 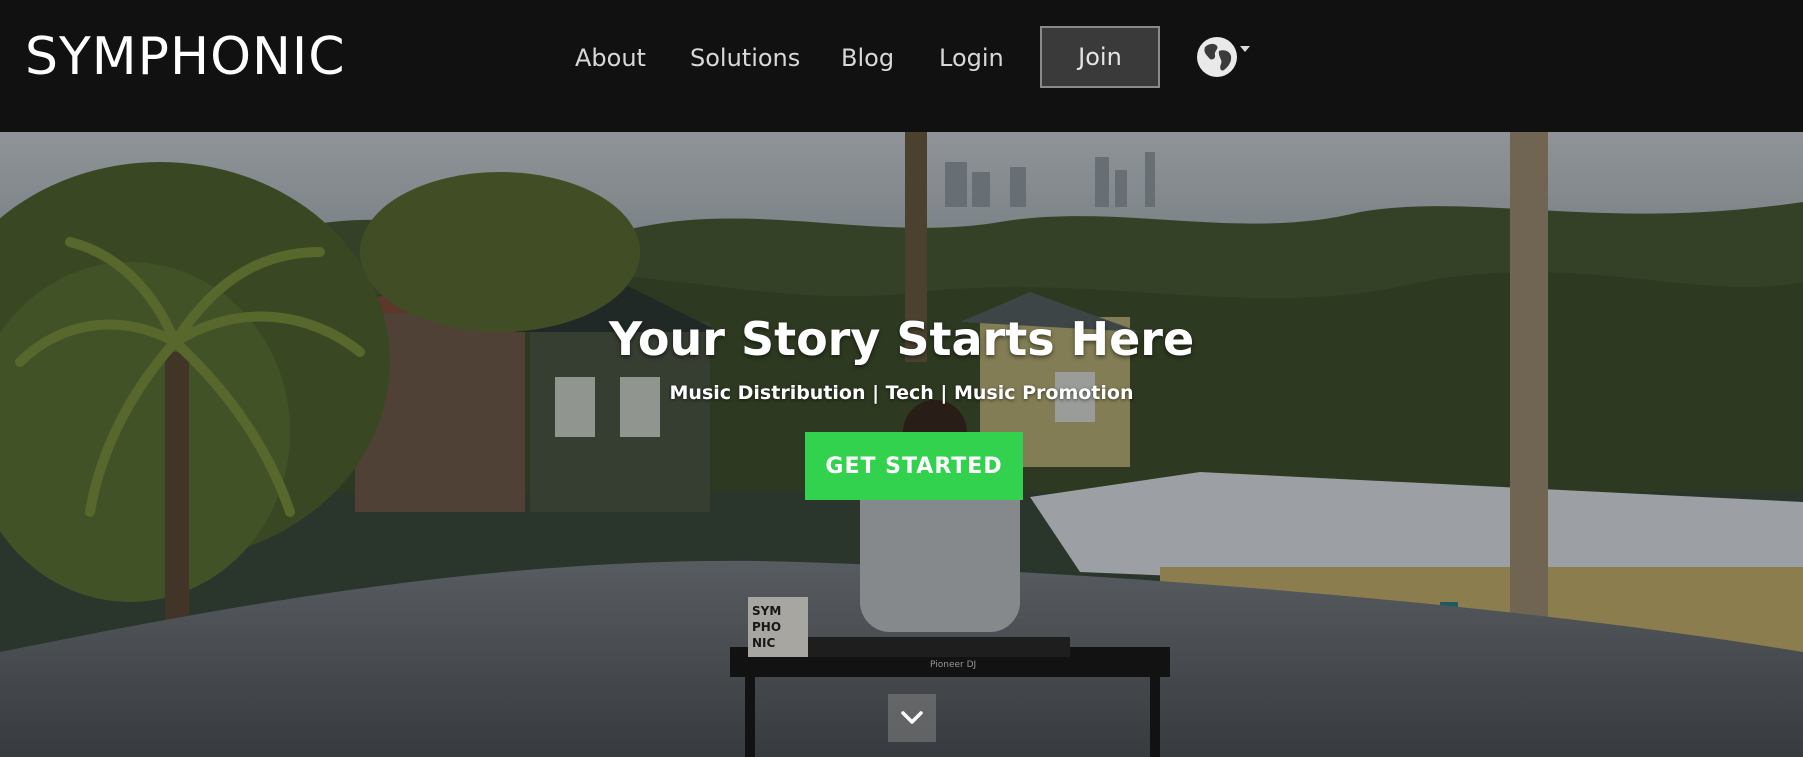 What do you see at coordinates (1100, 57) in the screenshot?
I see `join-button: Join` at bounding box center [1100, 57].